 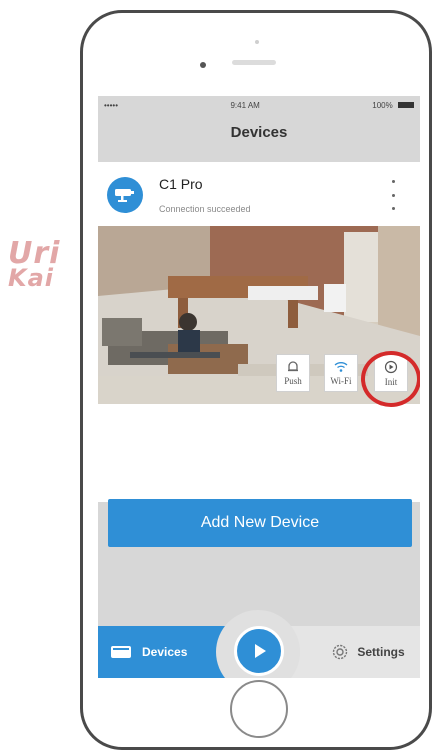 What do you see at coordinates (293, 373) in the screenshot?
I see `push-button: Push` at bounding box center [293, 373].